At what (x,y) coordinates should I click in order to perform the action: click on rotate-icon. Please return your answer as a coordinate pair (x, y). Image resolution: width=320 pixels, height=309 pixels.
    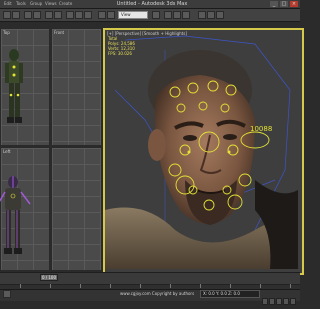
    Looking at the image, I should click on (79, 15).